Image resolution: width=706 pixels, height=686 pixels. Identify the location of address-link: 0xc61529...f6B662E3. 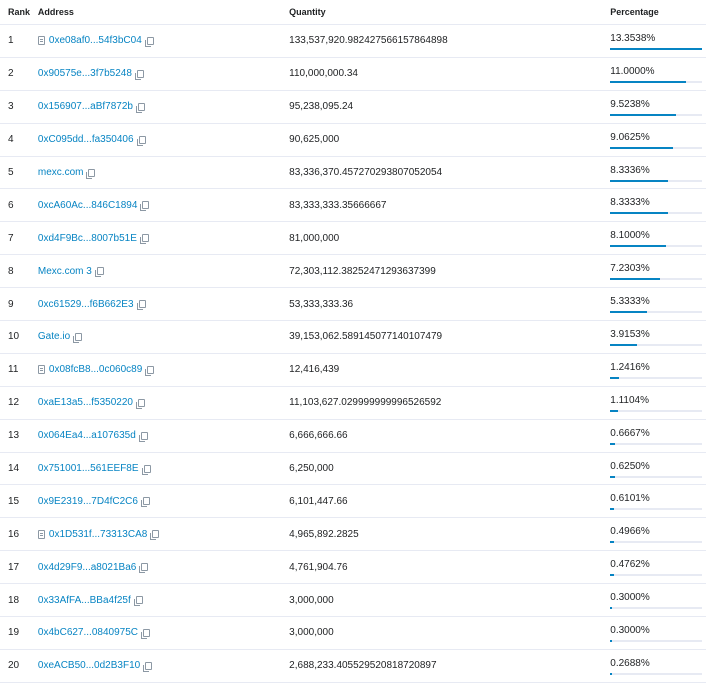
(86, 304).